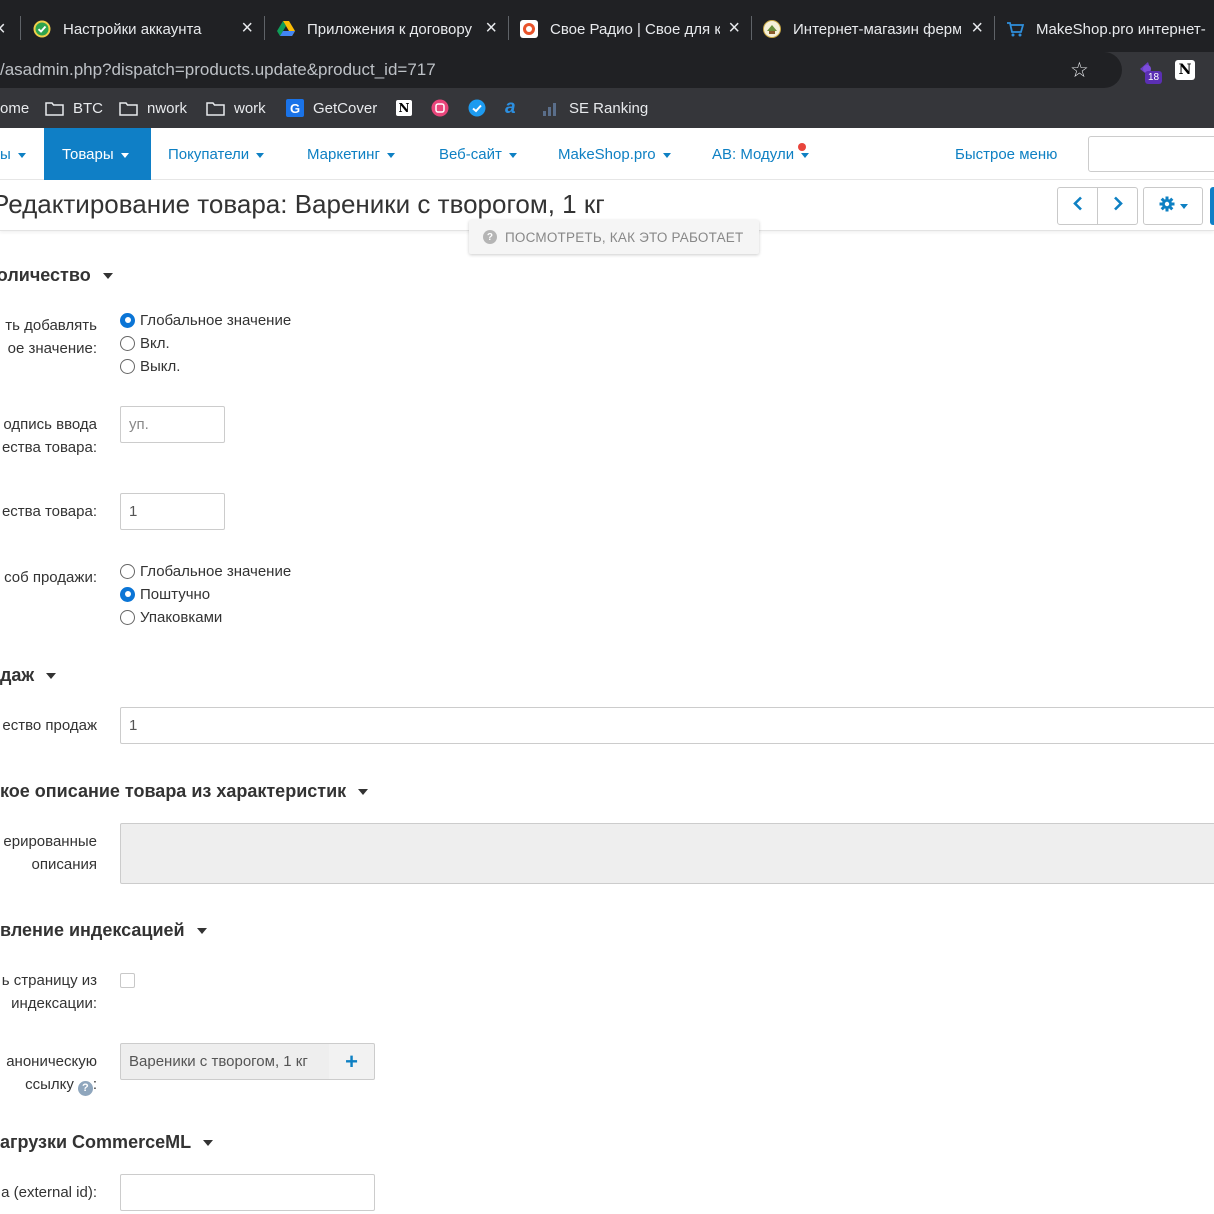 The width and height of the screenshot is (1214, 1214). Describe the element at coordinates (404, 108) in the screenshot. I see `notion-icon: N` at that location.